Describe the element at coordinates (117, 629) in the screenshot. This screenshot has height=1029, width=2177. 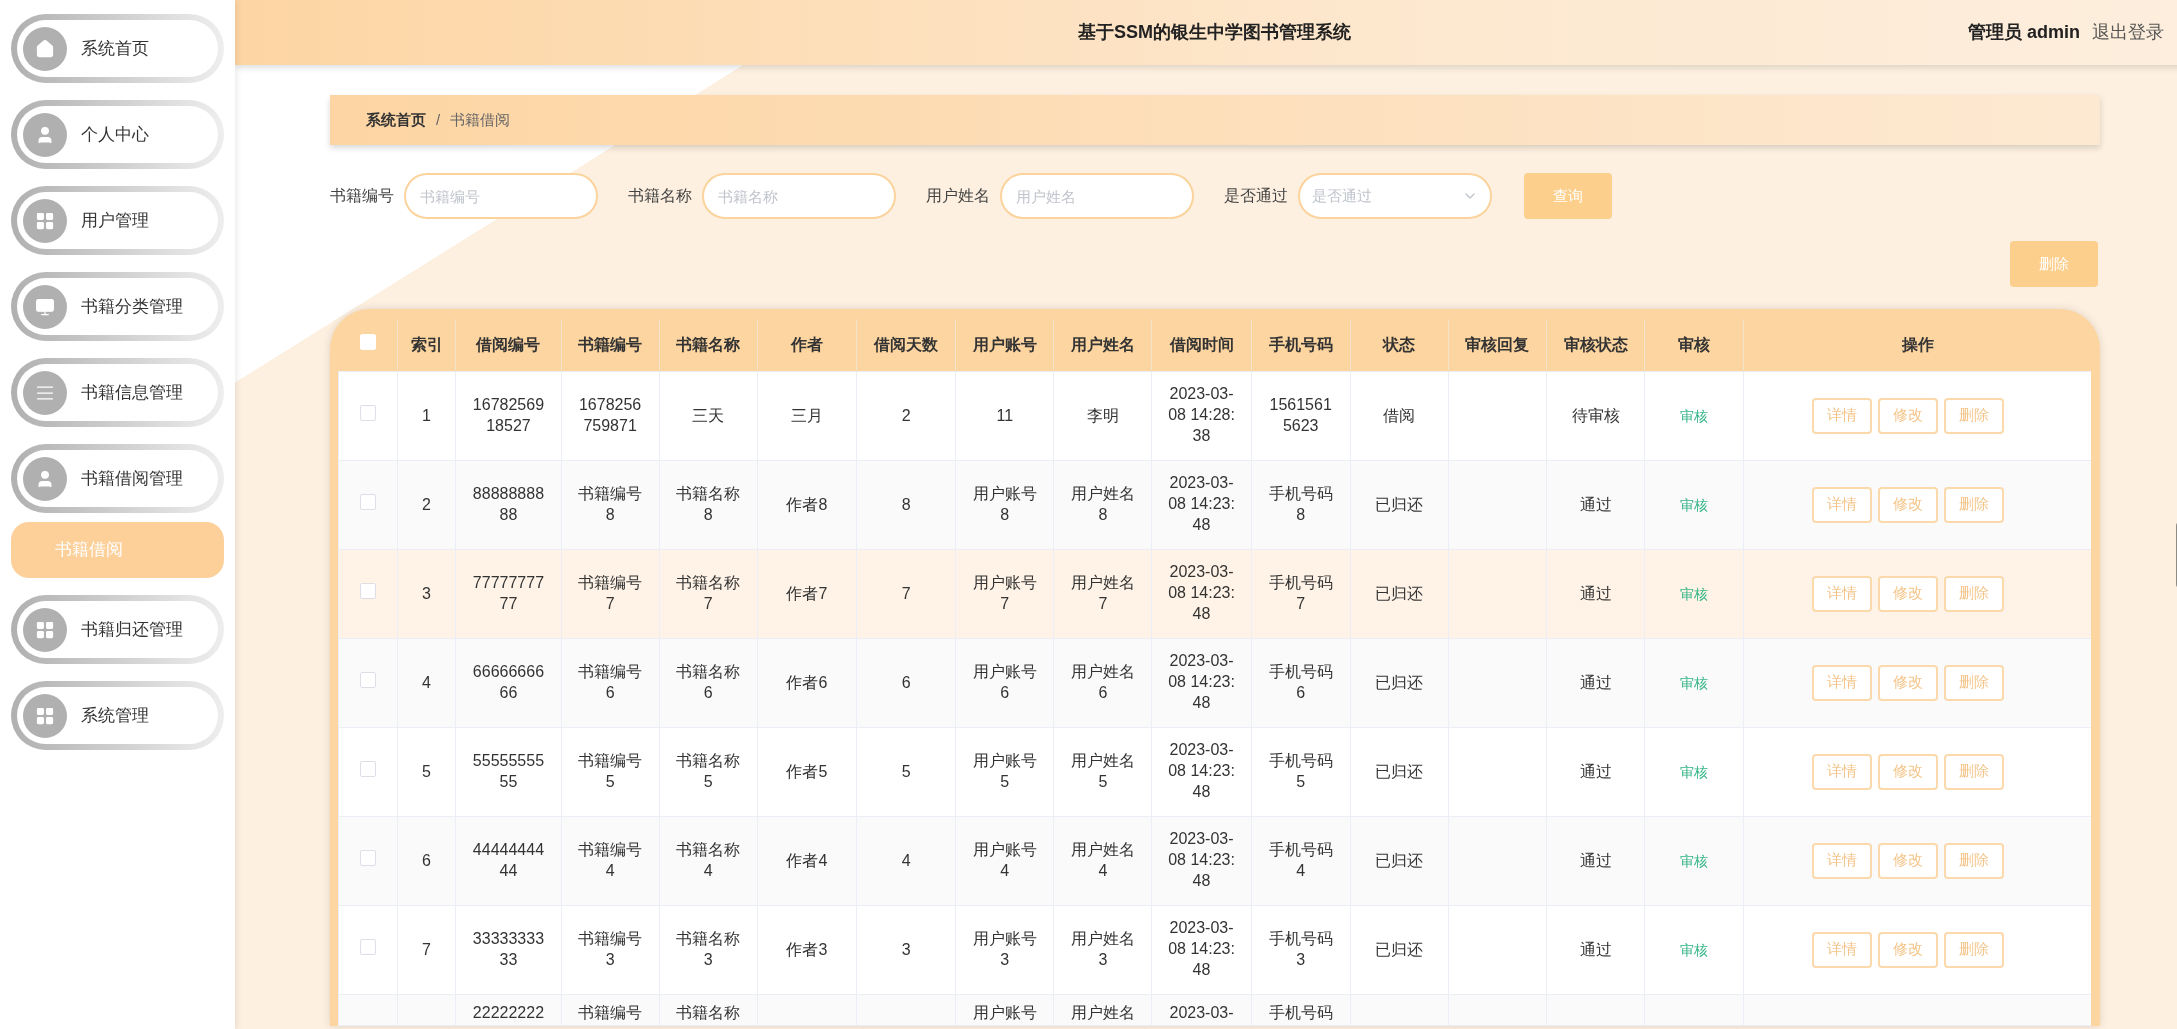
I see `sidebar-item: 书籍归还管理` at that location.